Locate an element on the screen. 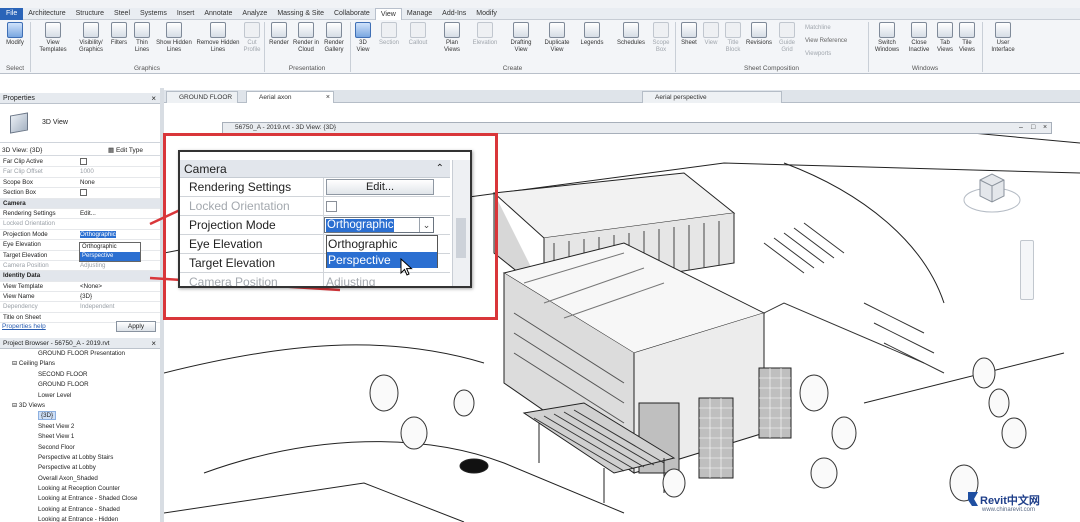 The width and height of the screenshot is (1080, 522). view-templates-button: View Templates is located at coordinates (53, 38).